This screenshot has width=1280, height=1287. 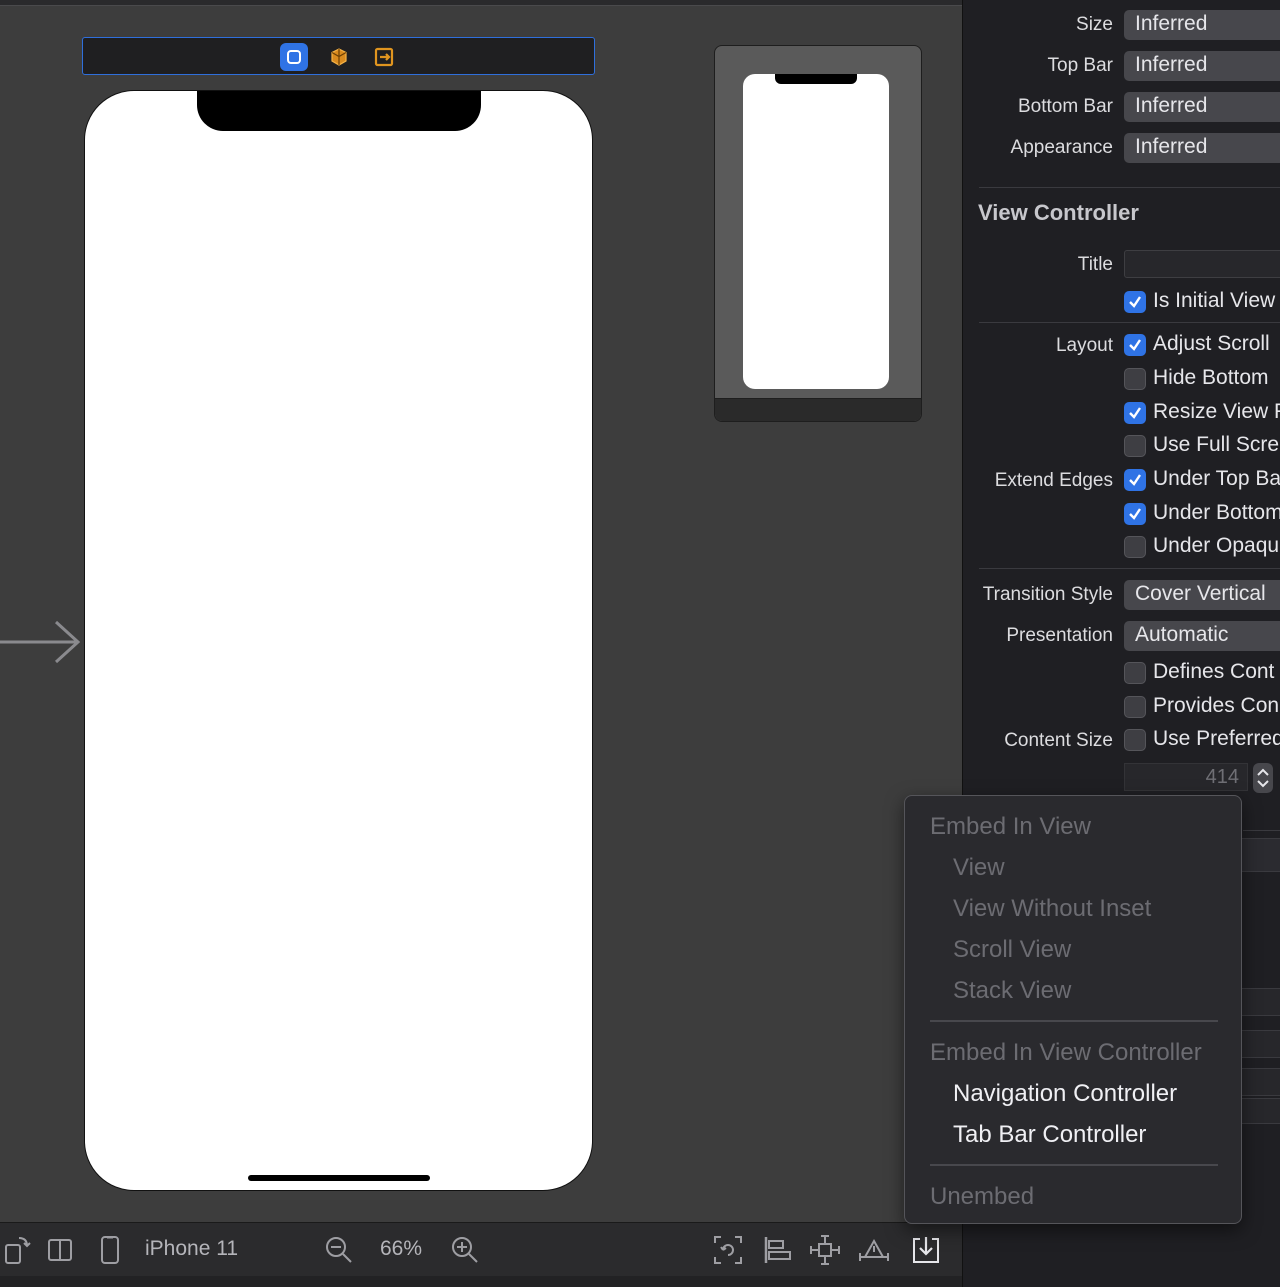 I want to click on home-indicator, so click(x=339, y=1178).